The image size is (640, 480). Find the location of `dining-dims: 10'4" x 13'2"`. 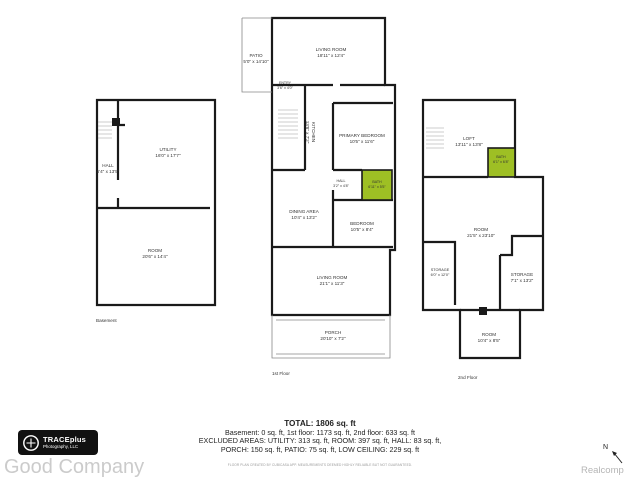

dining-dims: 10'4" x 13'2" is located at coordinates (304, 217).